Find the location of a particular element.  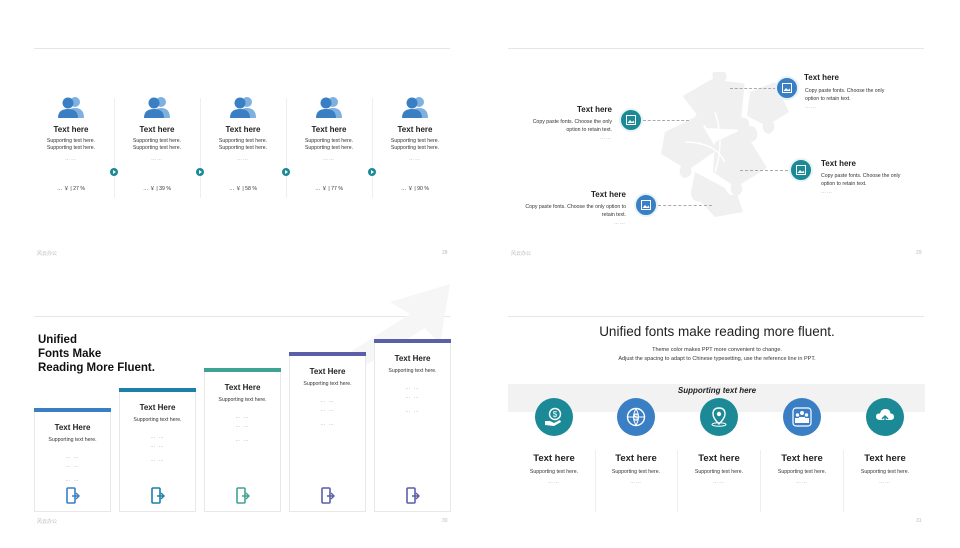

cloud-upload-icon is located at coordinates (885, 417).